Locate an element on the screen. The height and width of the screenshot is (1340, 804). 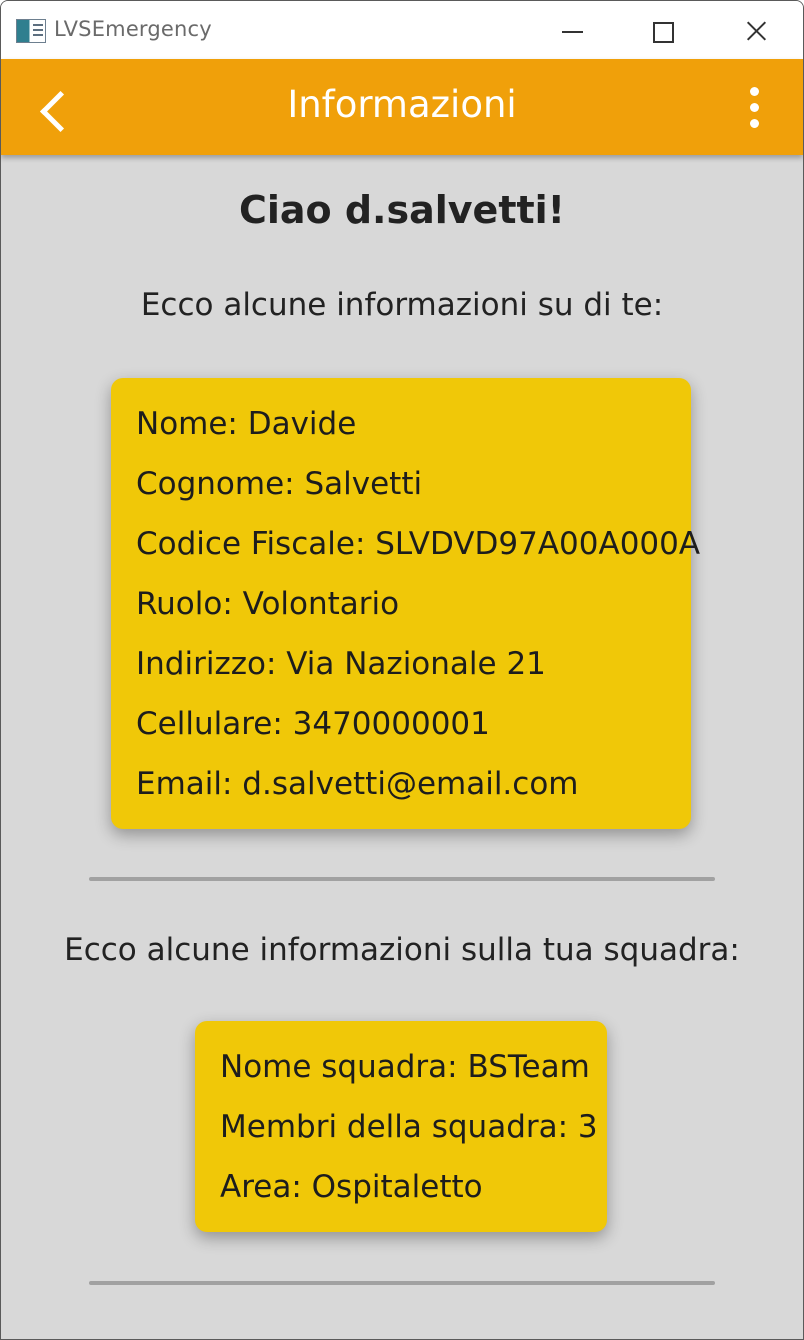
app-bar: Informazioni is located at coordinates (402, 107).